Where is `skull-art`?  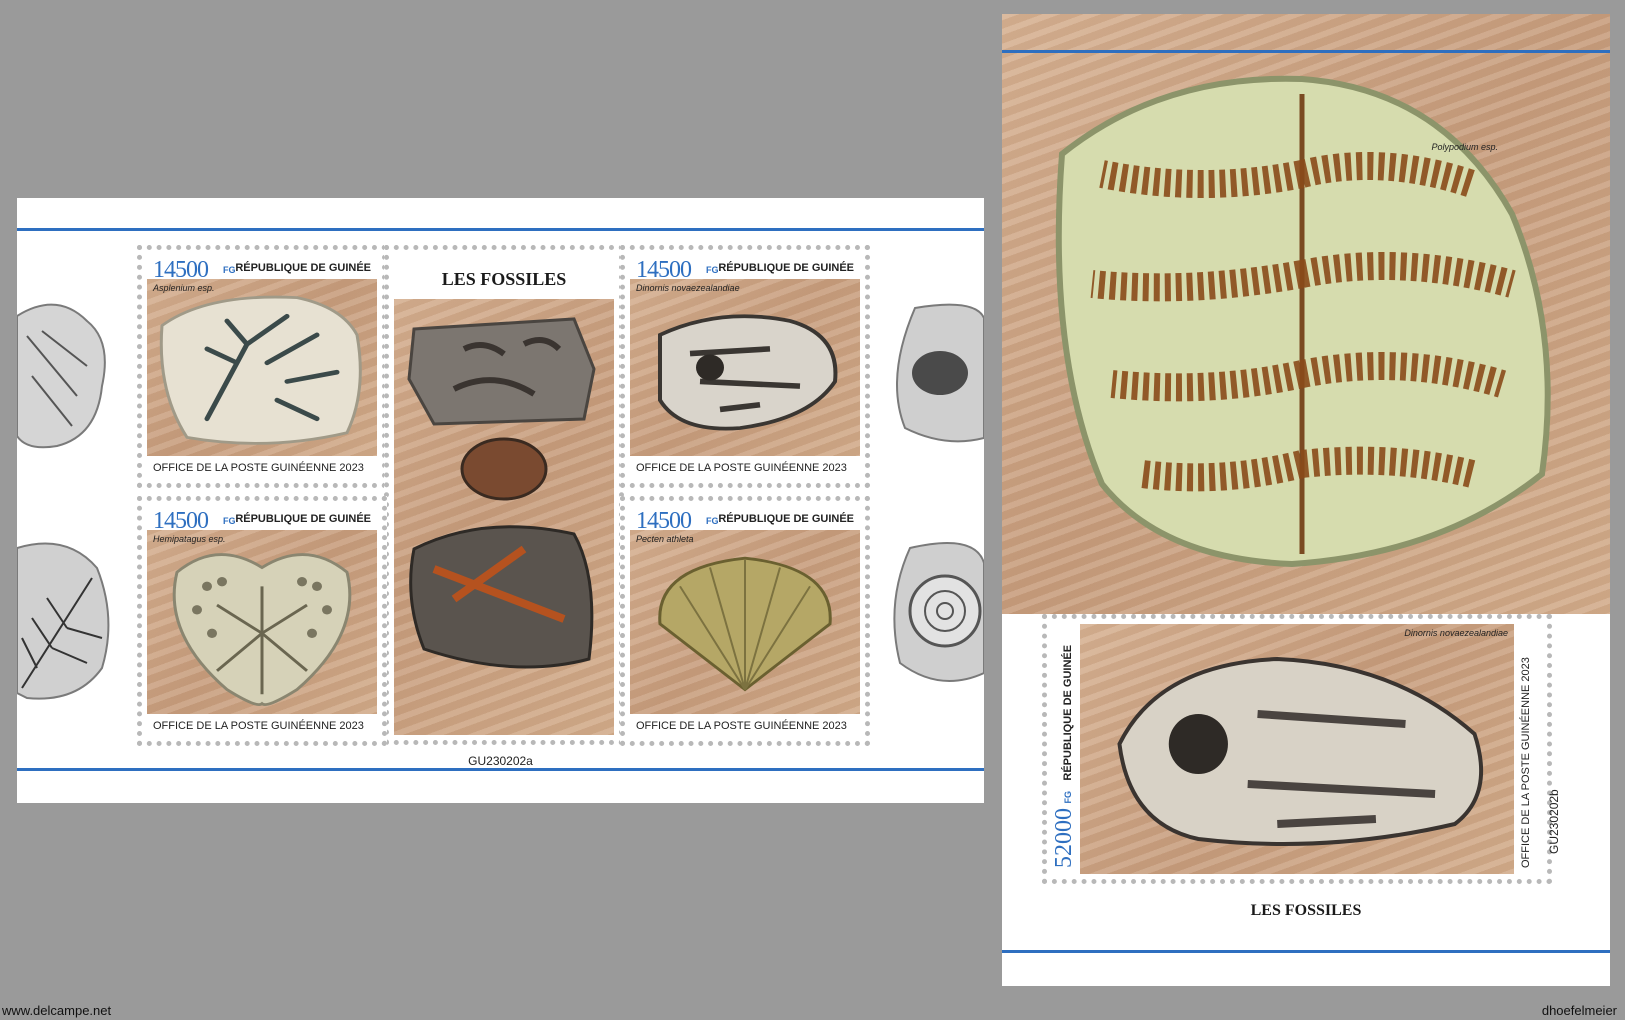
skull-art is located at coordinates (1300, 751).